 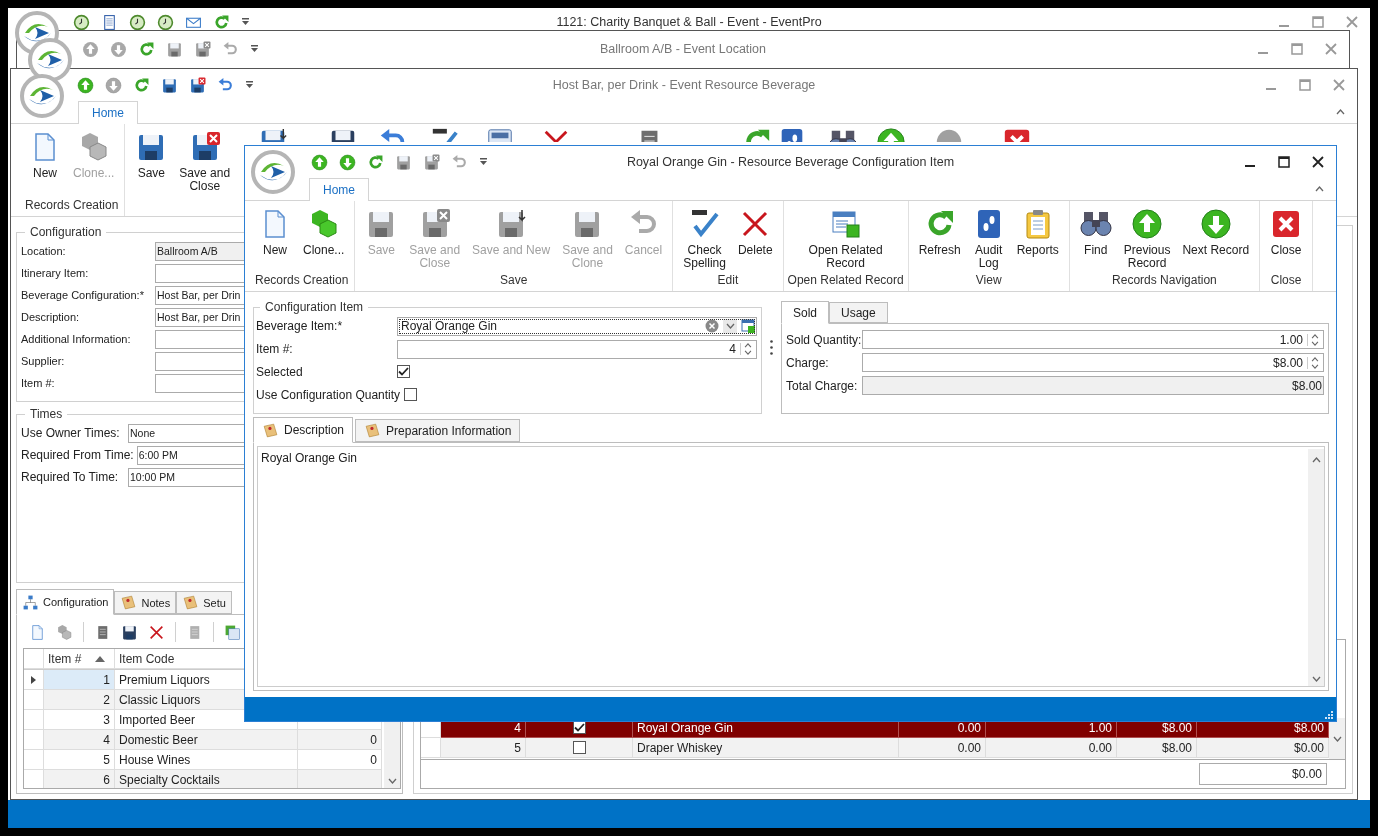 What do you see at coordinates (300, 326) in the screenshot?
I see `field-label: Beverage Item:*` at bounding box center [300, 326].